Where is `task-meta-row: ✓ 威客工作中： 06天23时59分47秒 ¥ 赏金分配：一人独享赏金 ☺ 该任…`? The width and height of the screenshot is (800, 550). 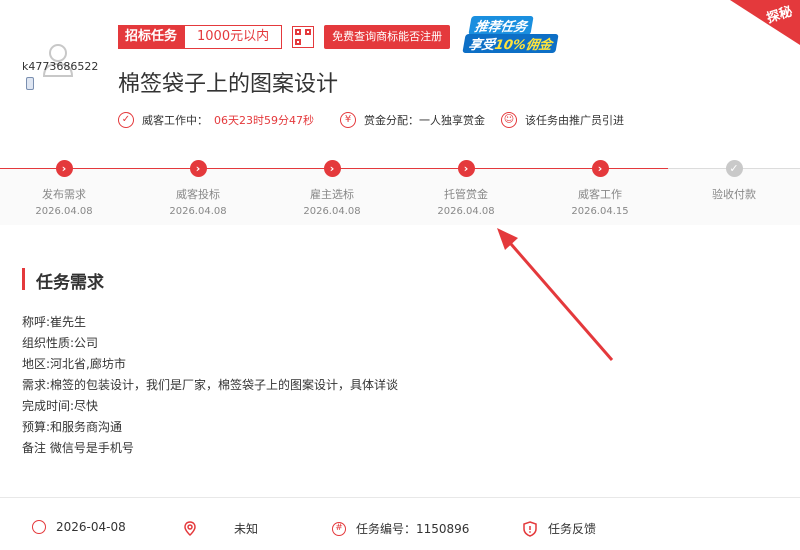
task-meta-row: ✓ 威客工作中： 06天23时59分47秒 ¥ 赏金分配：一人独享赏金 ☺ 该任… is located at coordinates (379, 120).